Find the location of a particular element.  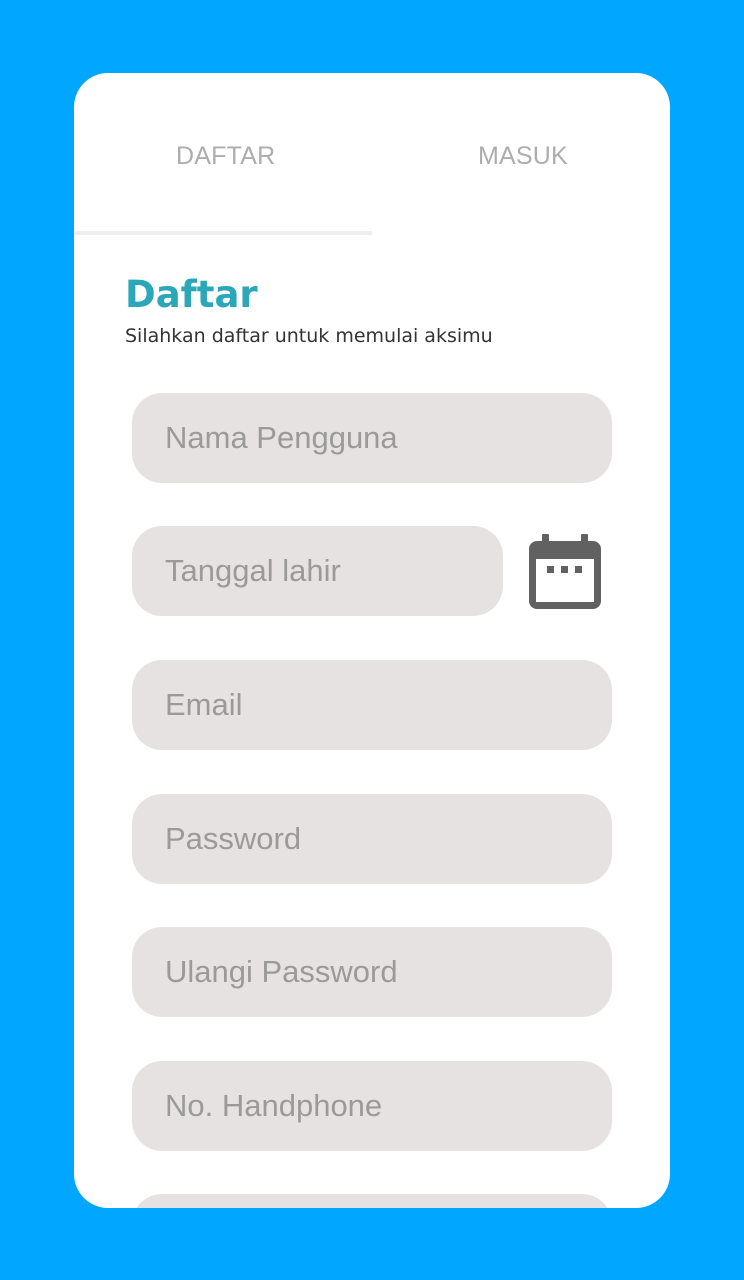

username-field is located at coordinates (372, 438).